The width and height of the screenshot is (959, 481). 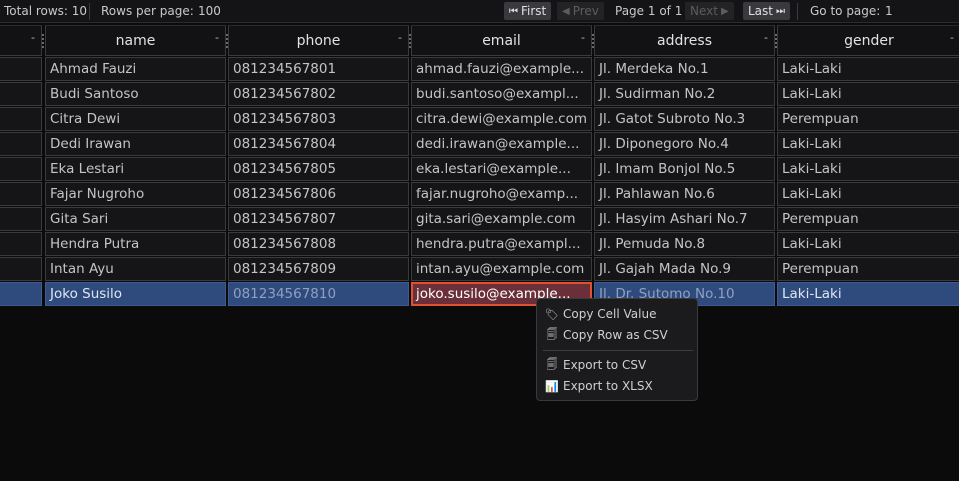 What do you see at coordinates (135, 244) in the screenshot?
I see `cell-name: Hendra Putra` at bounding box center [135, 244].